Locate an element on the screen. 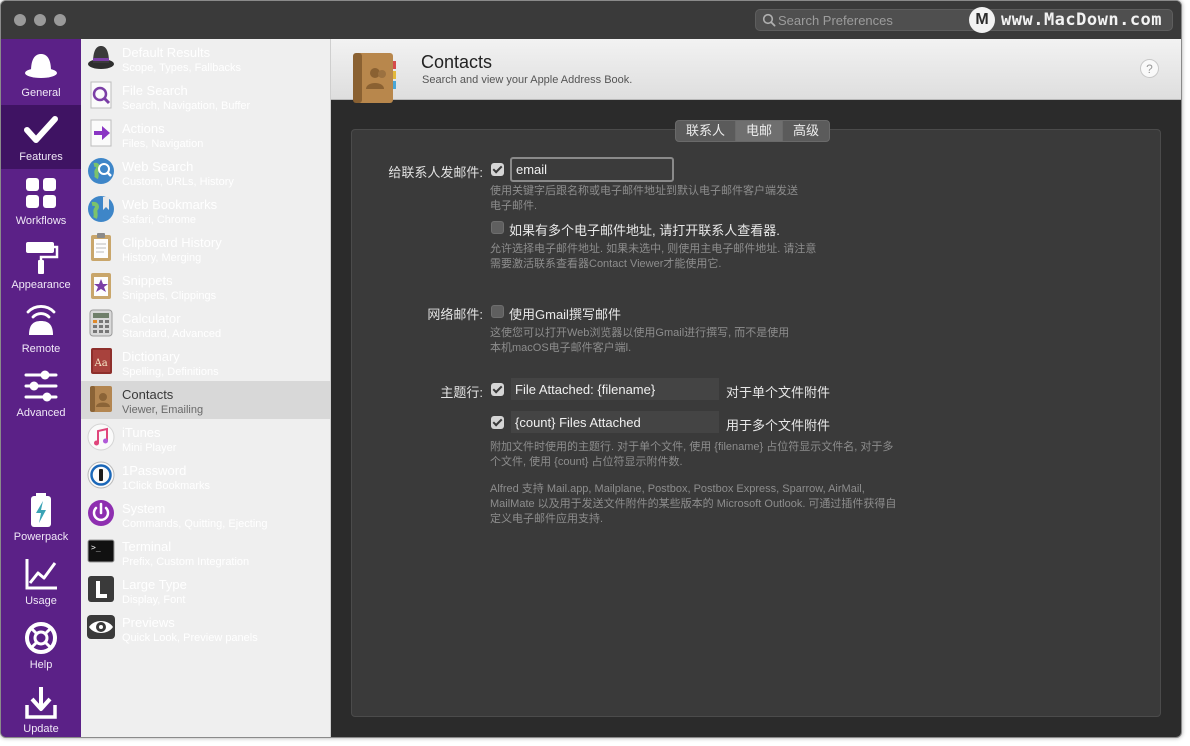  feature-clipboard-history: Clipboard History History, Merging is located at coordinates (205, 248).